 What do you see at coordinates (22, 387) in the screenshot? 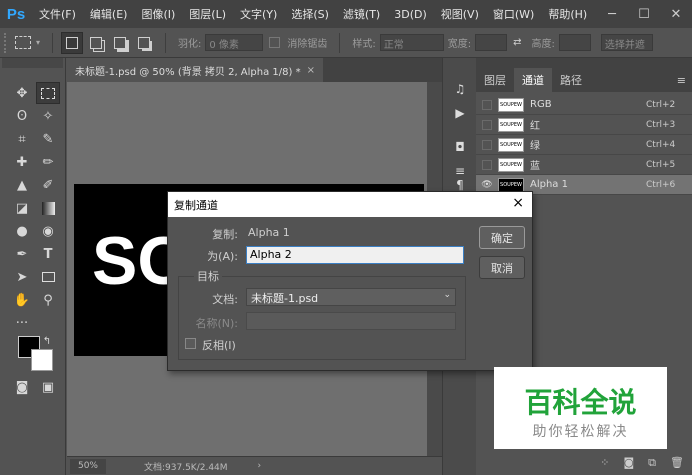
I see `quick-mask-icon: ◙` at bounding box center [22, 387].